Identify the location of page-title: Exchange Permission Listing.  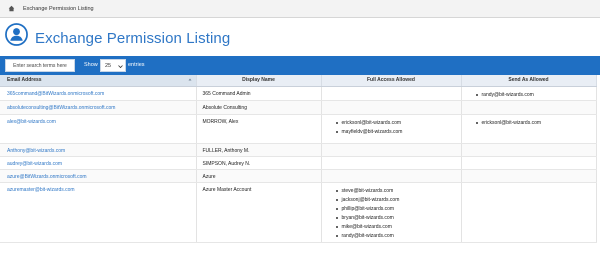
(133, 38).